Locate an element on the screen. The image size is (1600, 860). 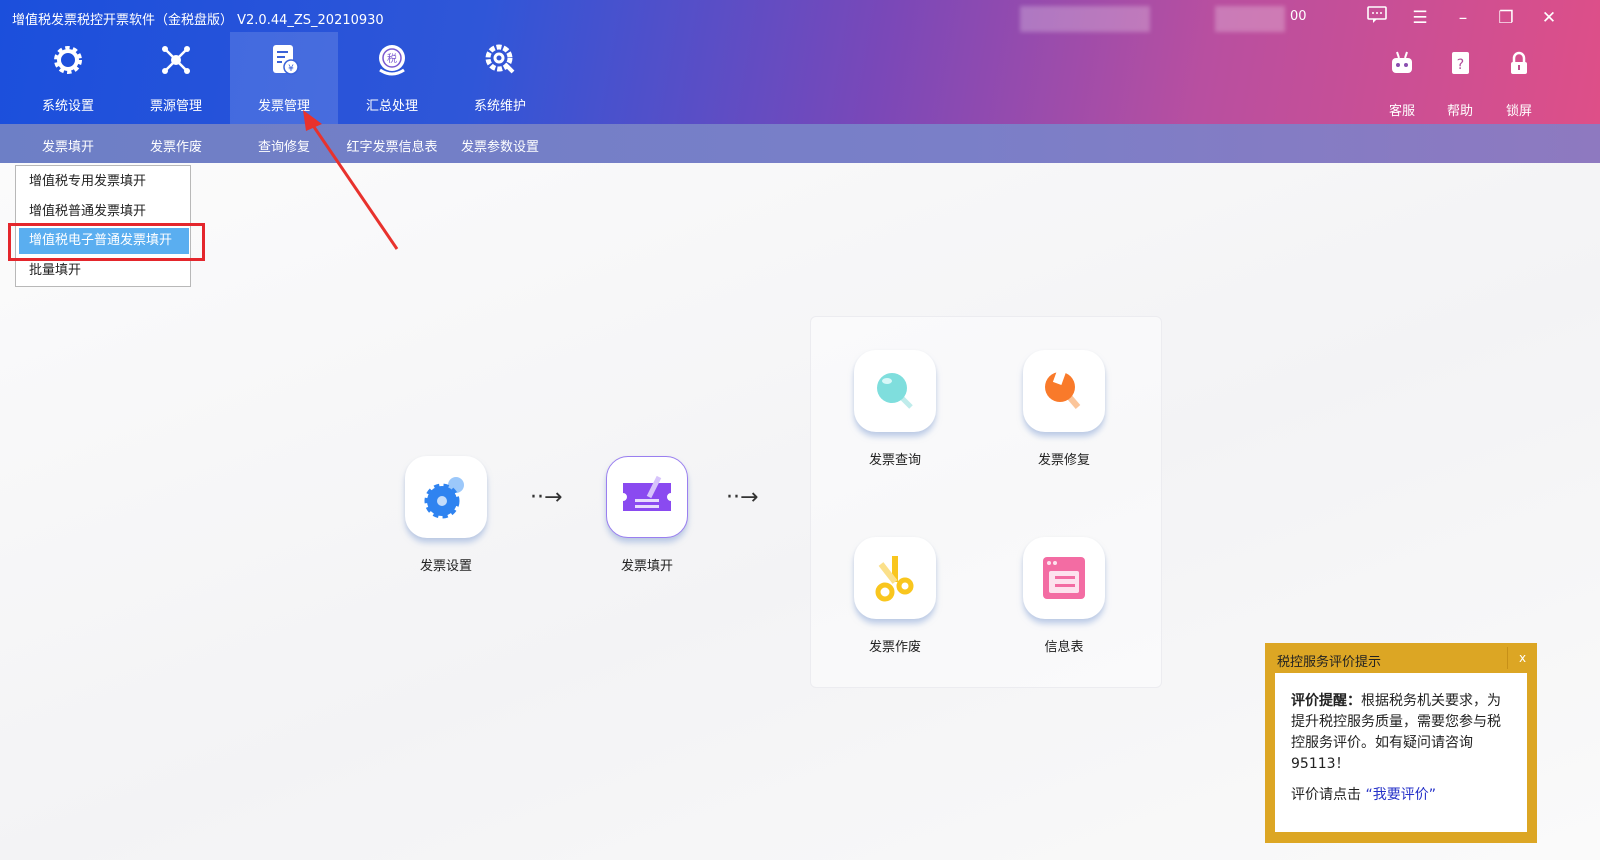
tax-summary-icon: 税 is located at coordinates (392, 60).